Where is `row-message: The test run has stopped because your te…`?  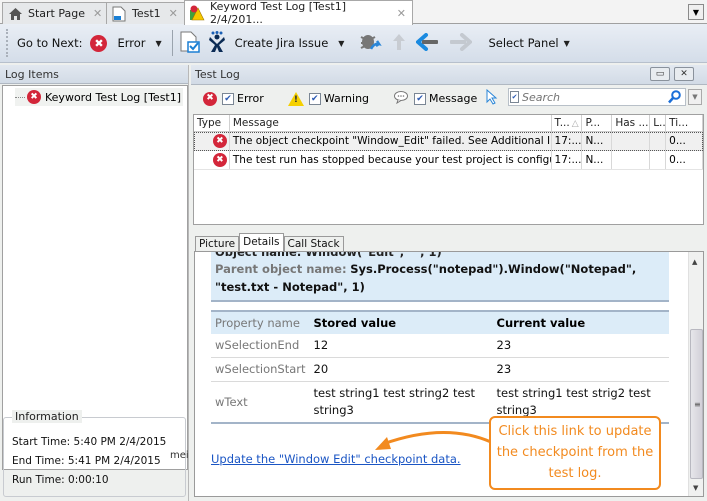
row-message: The test run has stopped because your te… is located at coordinates (391, 160).